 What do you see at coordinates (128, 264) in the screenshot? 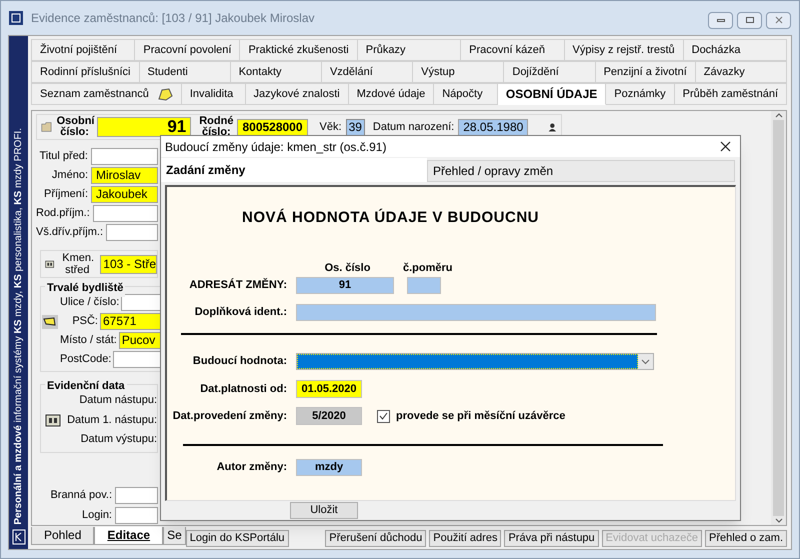
I see `input-field: 103 - Stře` at bounding box center [128, 264].